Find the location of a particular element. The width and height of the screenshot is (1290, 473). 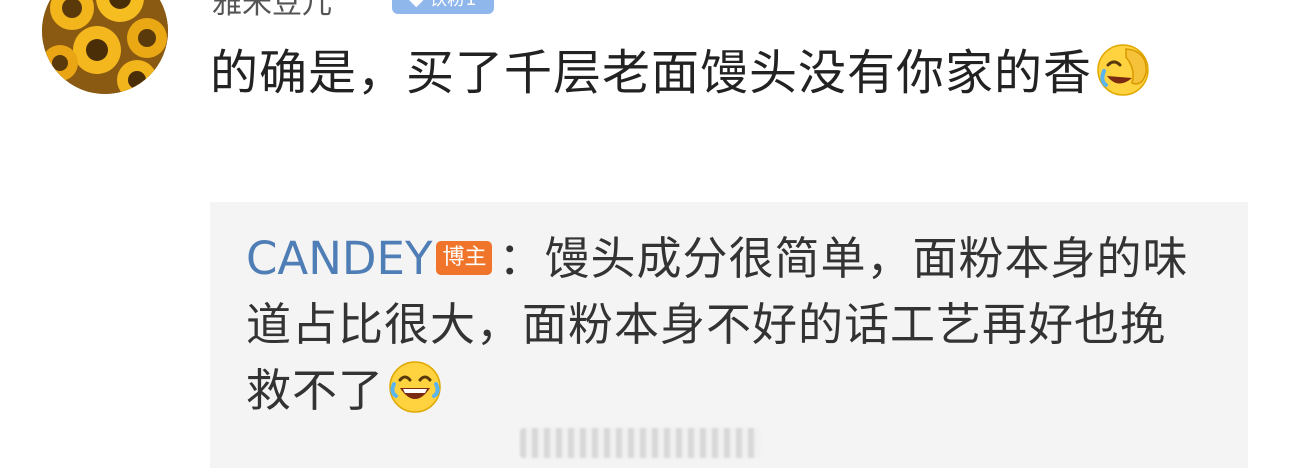

blurred-watermark is located at coordinates (640, 443).